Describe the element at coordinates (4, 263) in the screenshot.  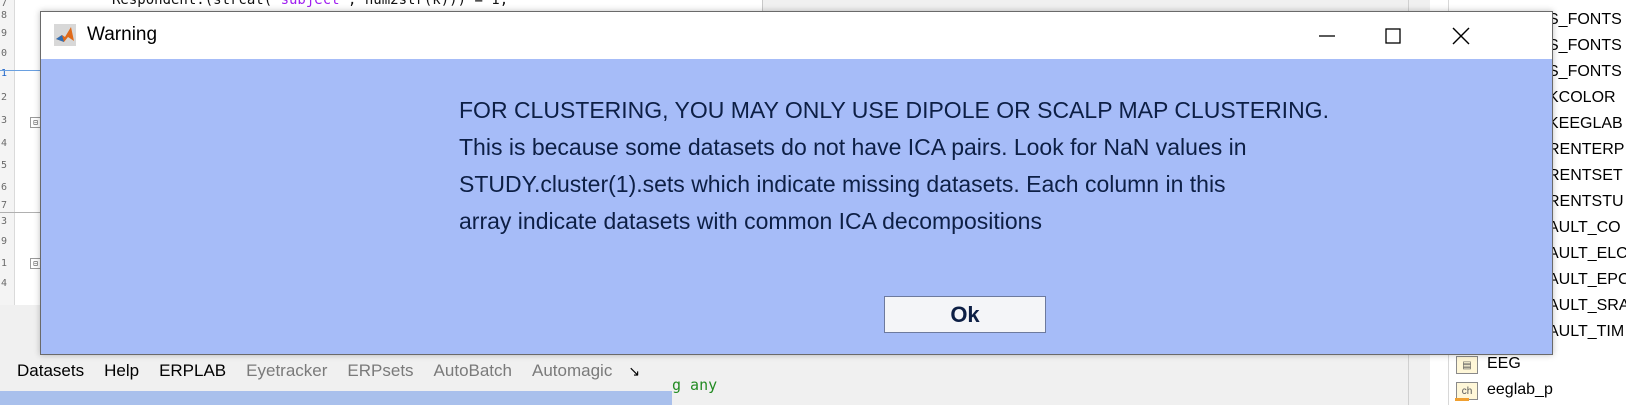
I see `line-number: 1` at that location.